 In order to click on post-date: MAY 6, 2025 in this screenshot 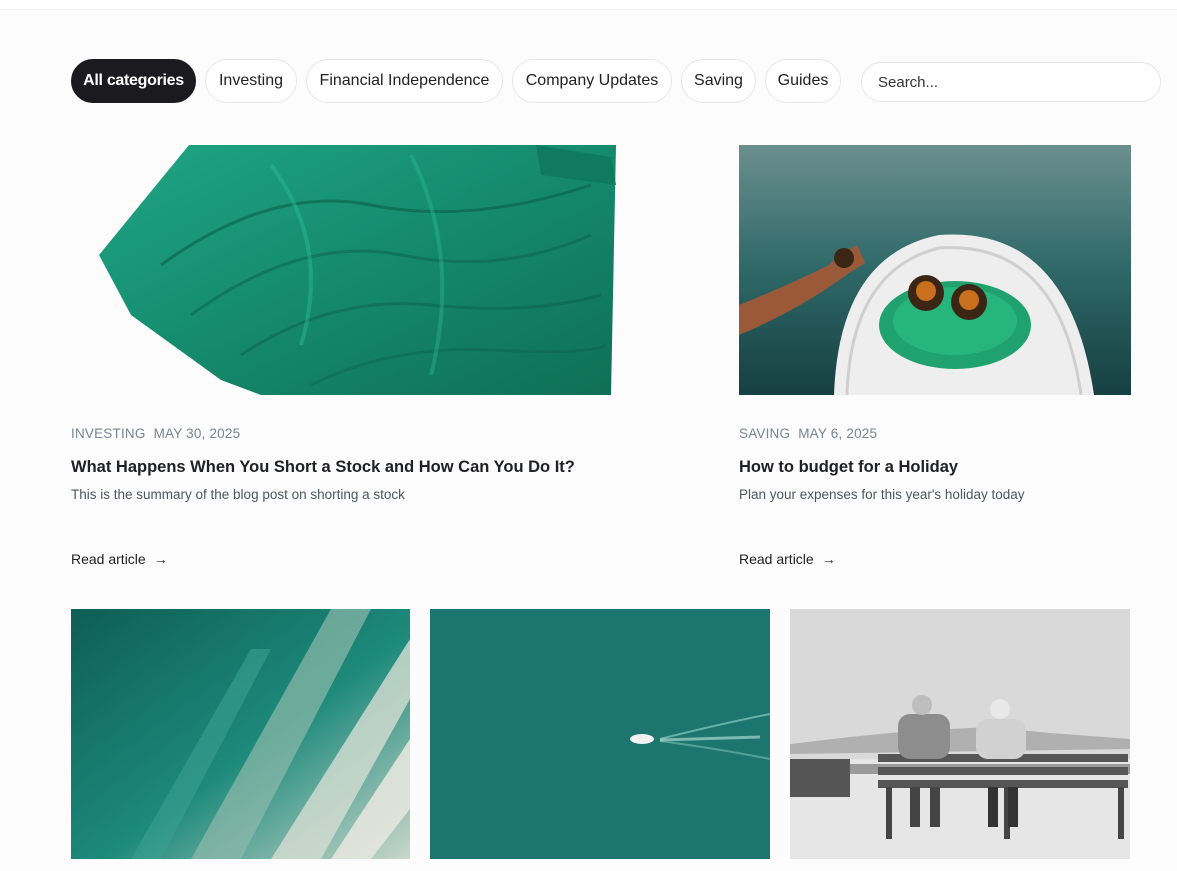, I will do `click(838, 433)`.